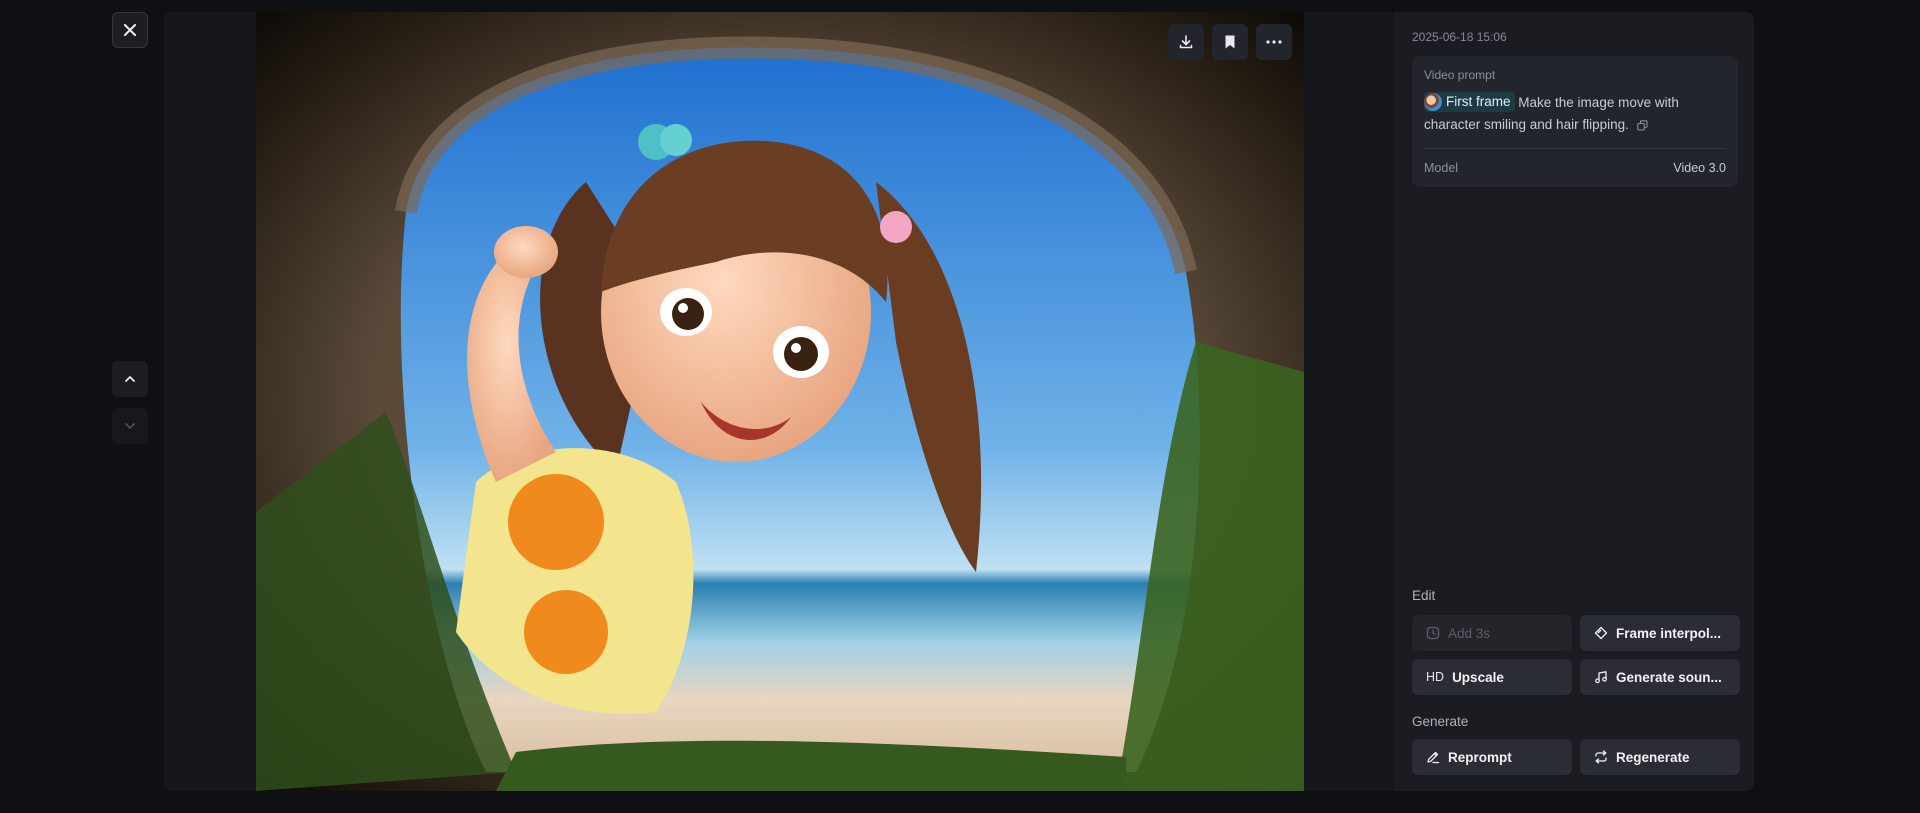 Image resolution: width=1920 pixels, height=813 pixels. Describe the element at coordinates (1576, 757) in the screenshot. I see `generate-actions: Reprompt Regenerate` at that location.